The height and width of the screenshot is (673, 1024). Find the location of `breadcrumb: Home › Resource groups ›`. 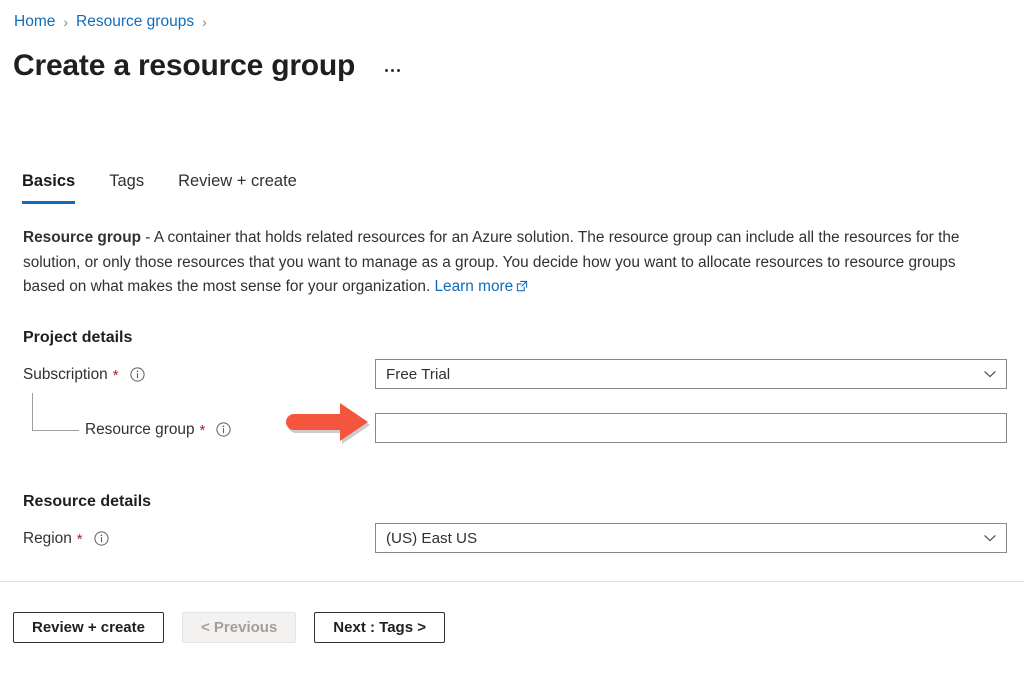

breadcrumb: Home › Resource groups › is located at coordinates (114, 22).